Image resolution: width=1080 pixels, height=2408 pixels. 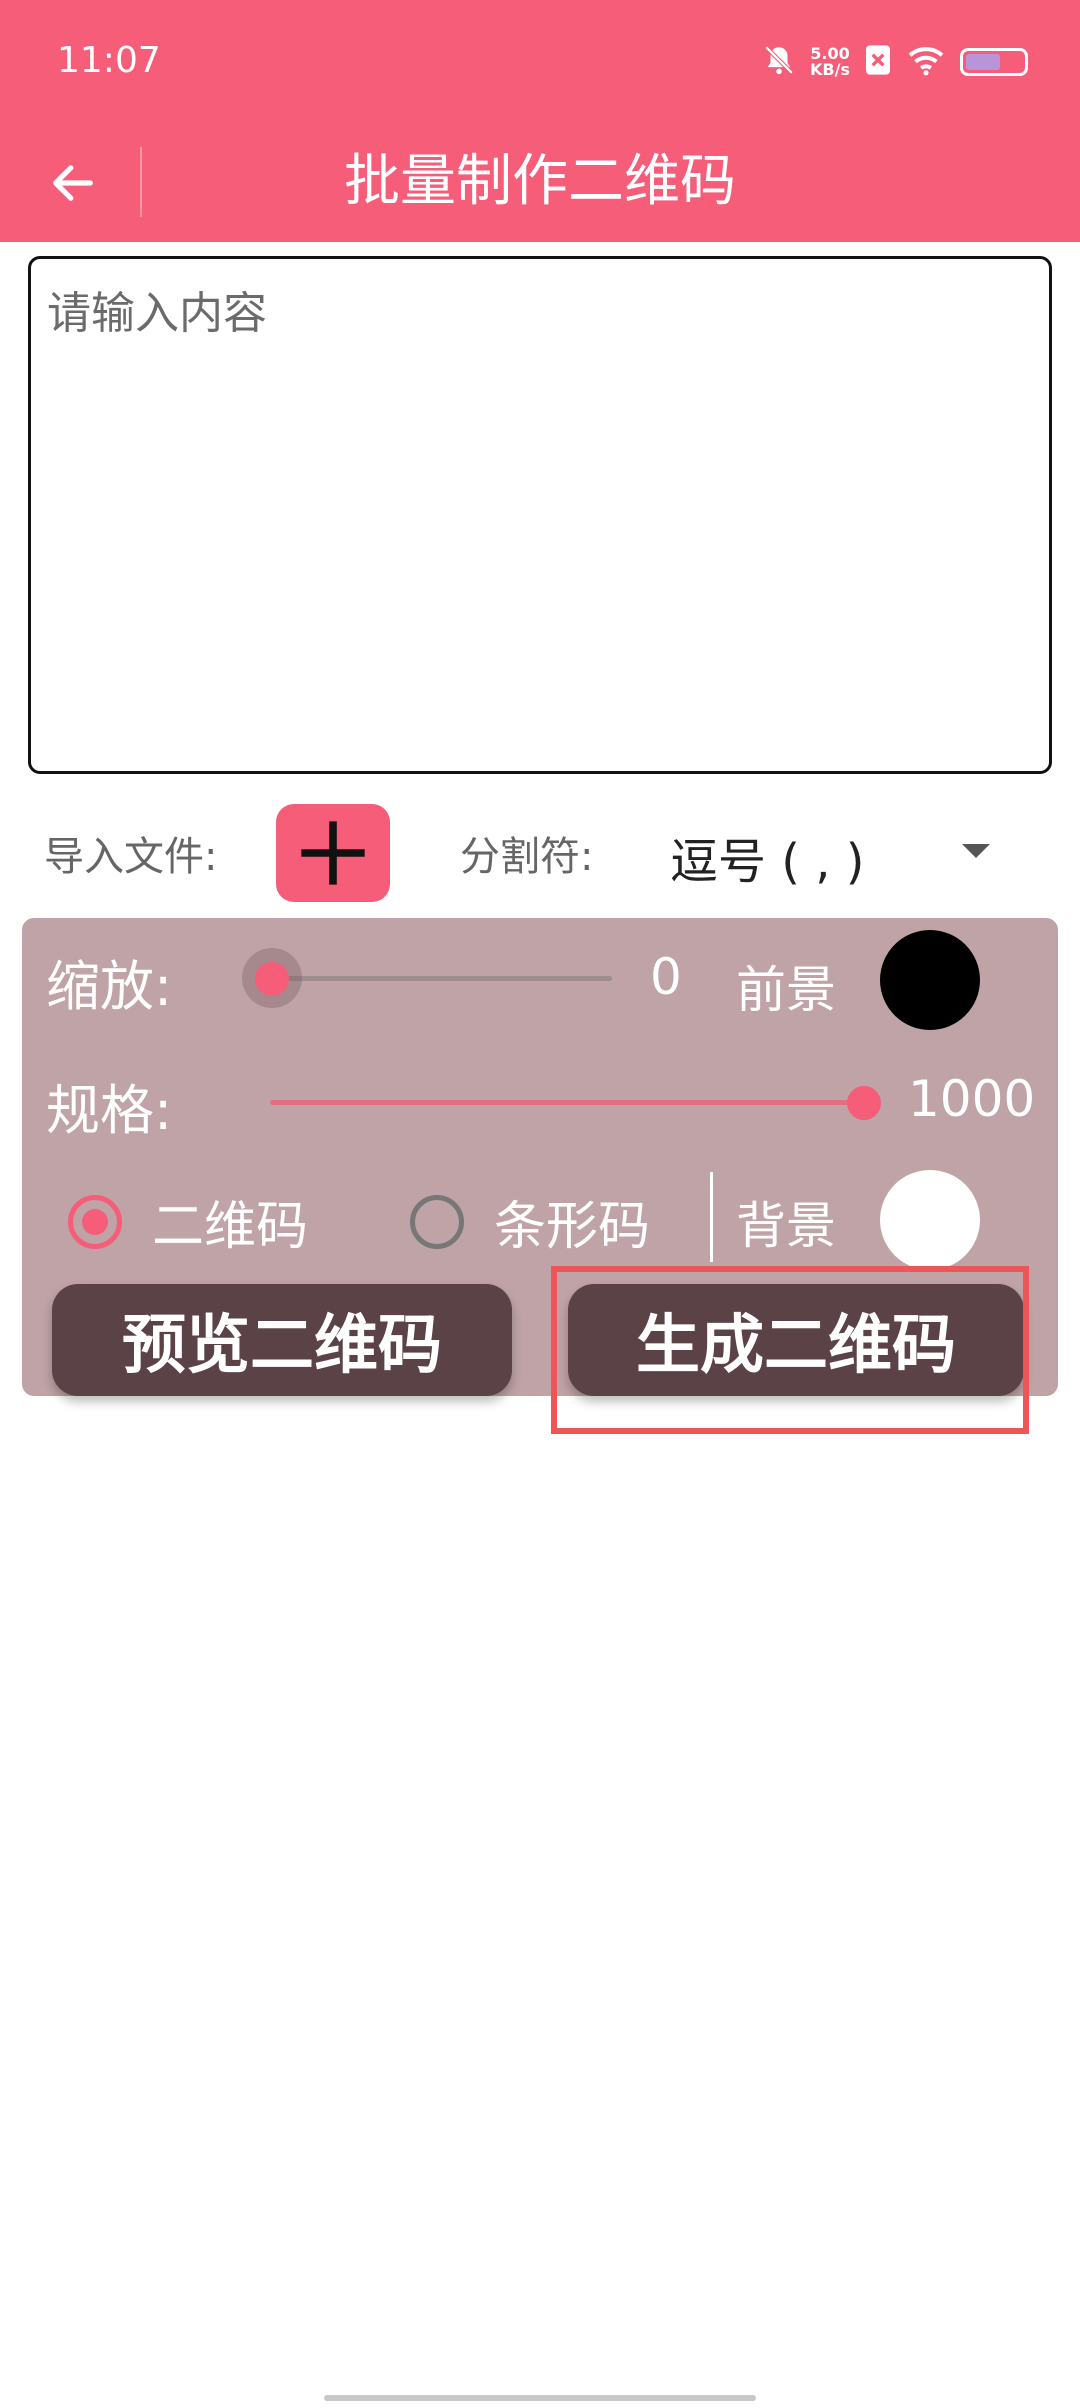 I want to click on radio-barcode-circle, so click(x=437, y=1221).